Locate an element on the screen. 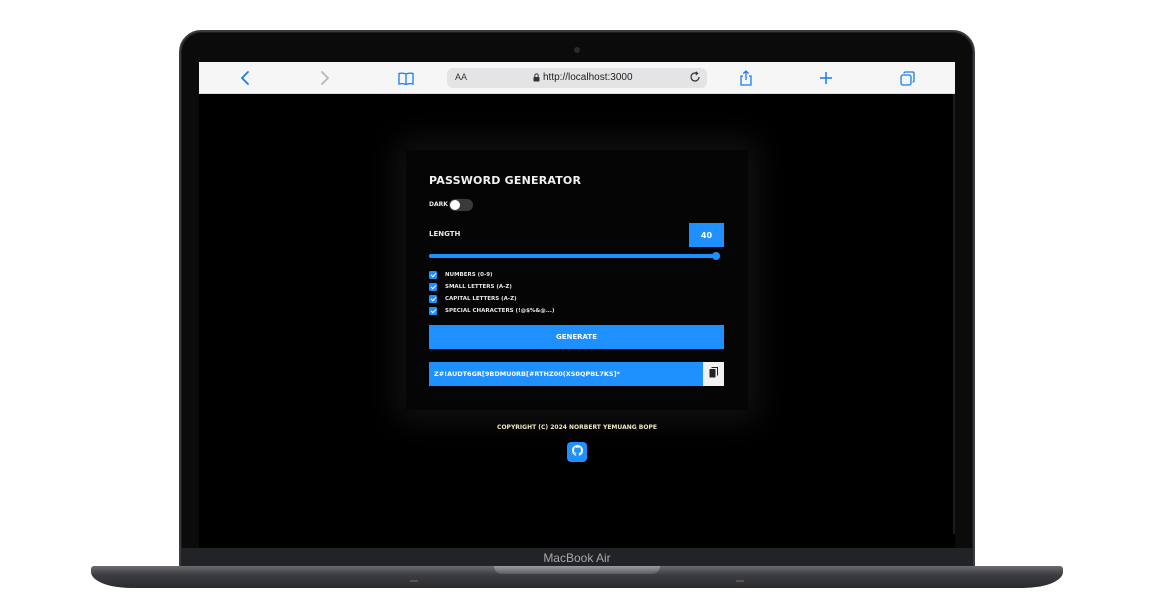  length-slider-fill is located at coordinates (574, 256).